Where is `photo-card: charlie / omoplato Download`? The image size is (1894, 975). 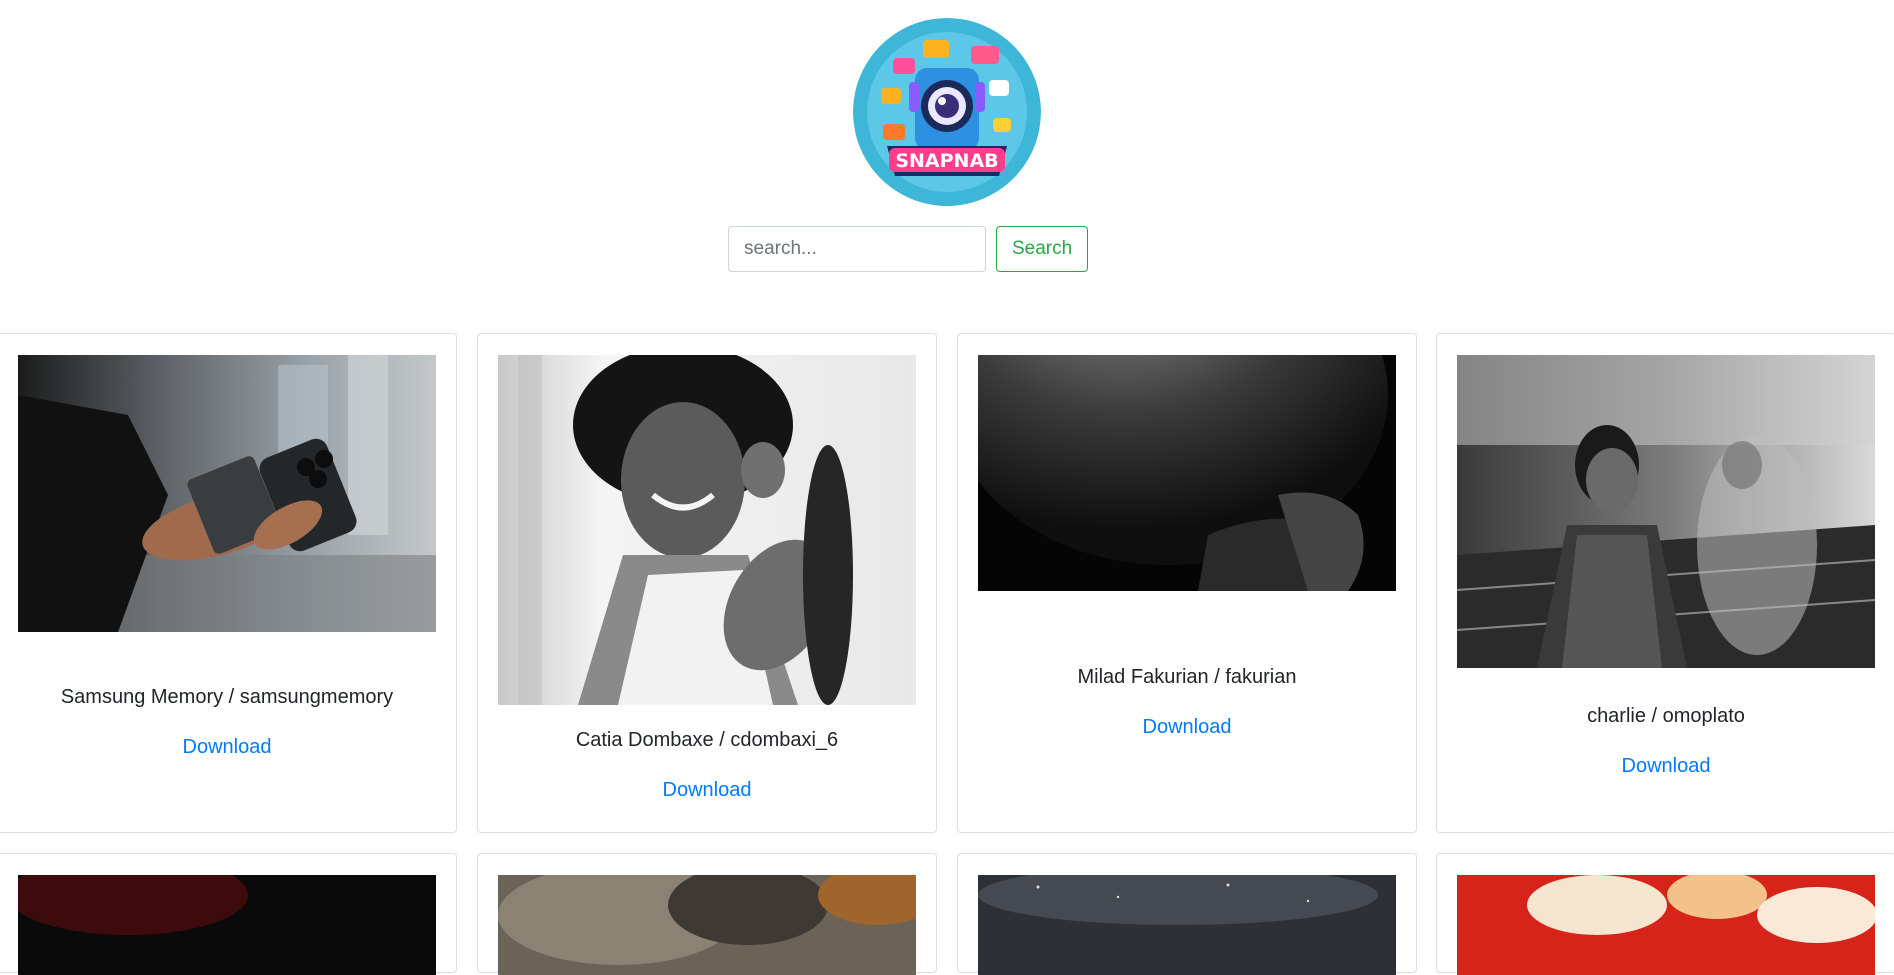
photo-card: charlie / omoplato Download is located at coordinates (1665, 583).